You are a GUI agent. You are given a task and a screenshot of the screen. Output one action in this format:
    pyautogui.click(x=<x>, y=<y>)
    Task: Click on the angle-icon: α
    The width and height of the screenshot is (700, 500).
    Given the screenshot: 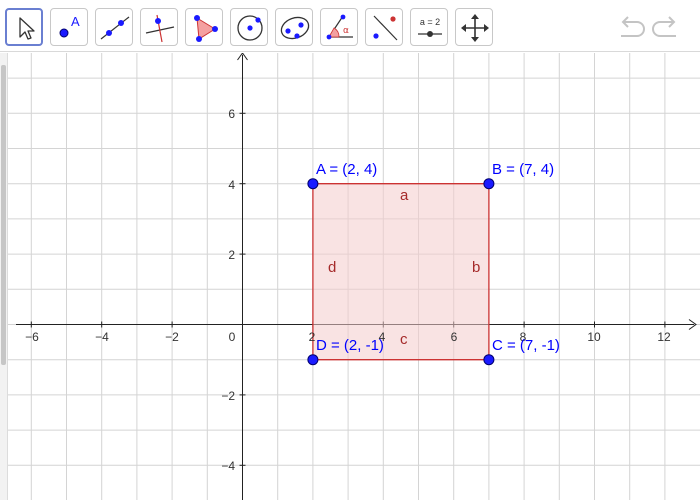 What is the action you would take?
    pyautogui.click(x=339, y=27)
    